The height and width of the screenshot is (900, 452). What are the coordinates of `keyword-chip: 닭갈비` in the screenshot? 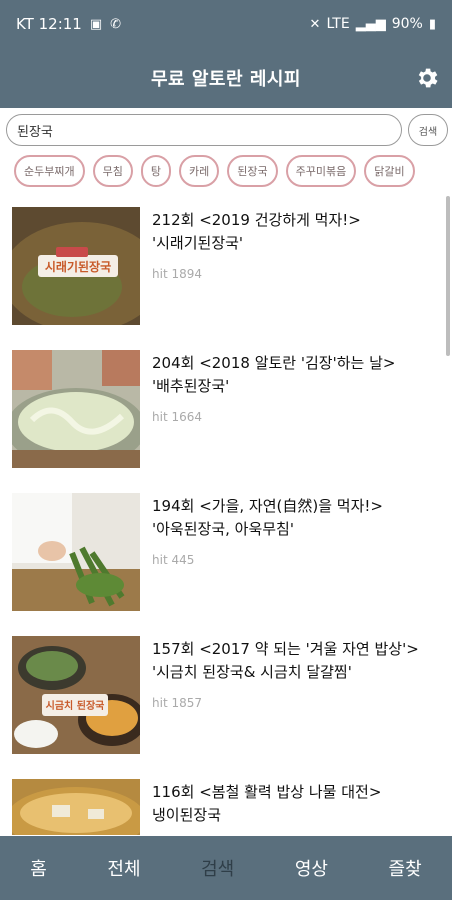 It's located at (389, 171).